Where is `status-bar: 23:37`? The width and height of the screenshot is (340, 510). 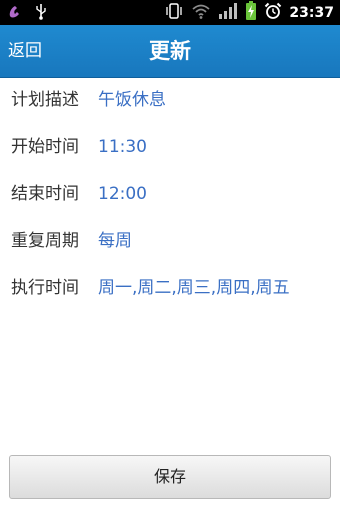 status-bar: 23:37 is located at coordinates (170, 12).